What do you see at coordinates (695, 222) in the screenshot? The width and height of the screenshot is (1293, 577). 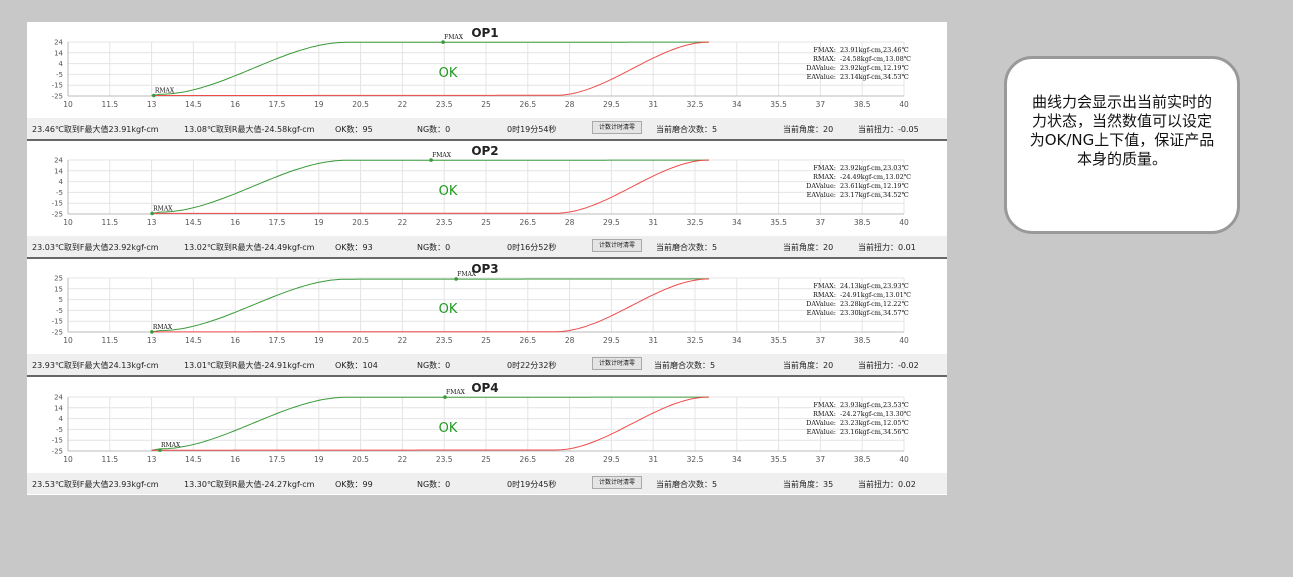 I see `x-tick-label: 32.5` at bounding box center [695, 222].